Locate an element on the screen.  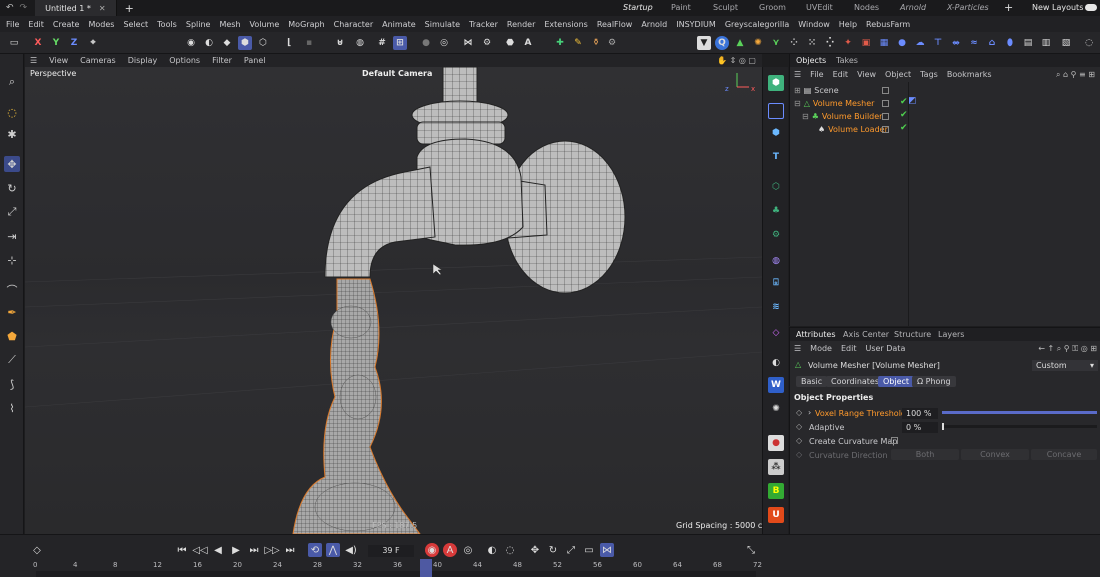
cloner-icon: ♣ is located at coordinates (776, 211).